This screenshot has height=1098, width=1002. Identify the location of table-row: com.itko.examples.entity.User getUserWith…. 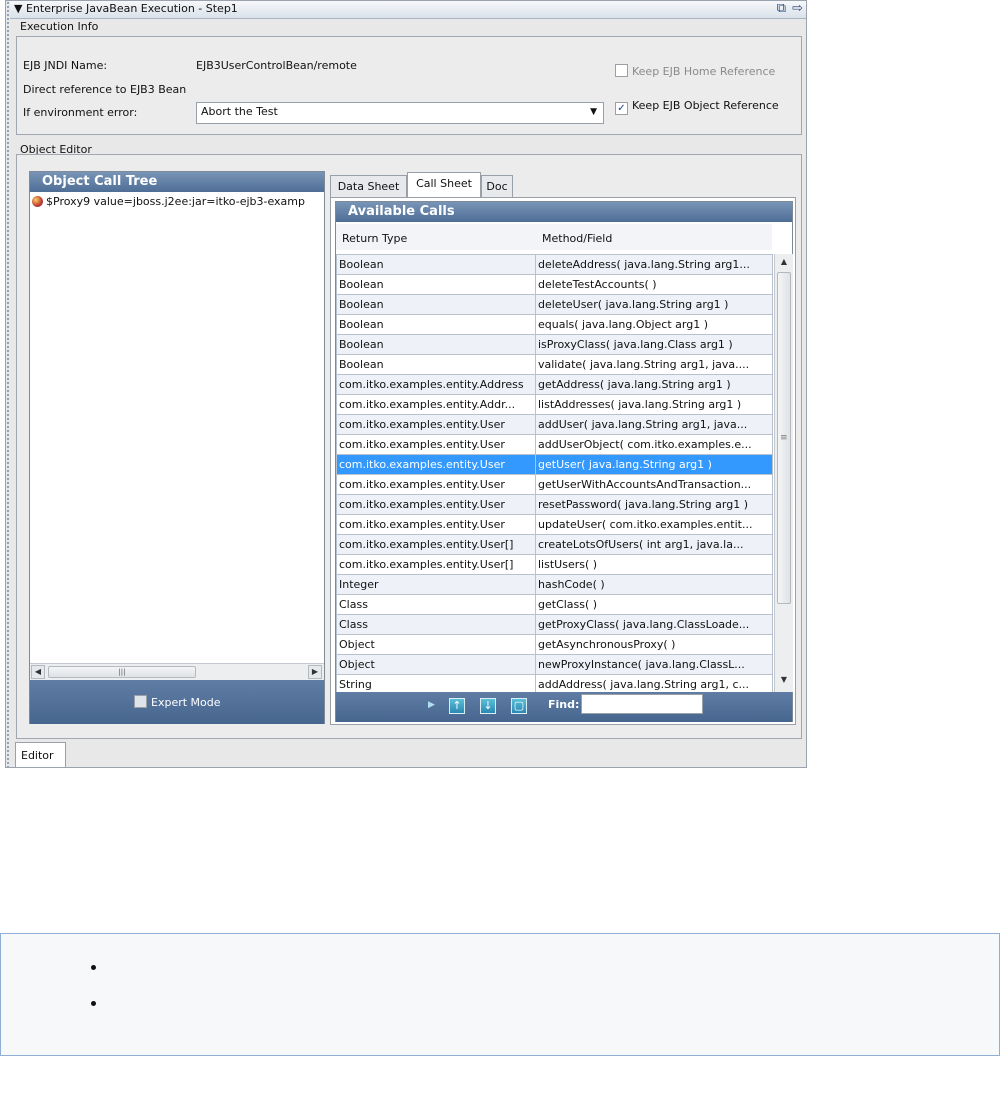
(554, 484).